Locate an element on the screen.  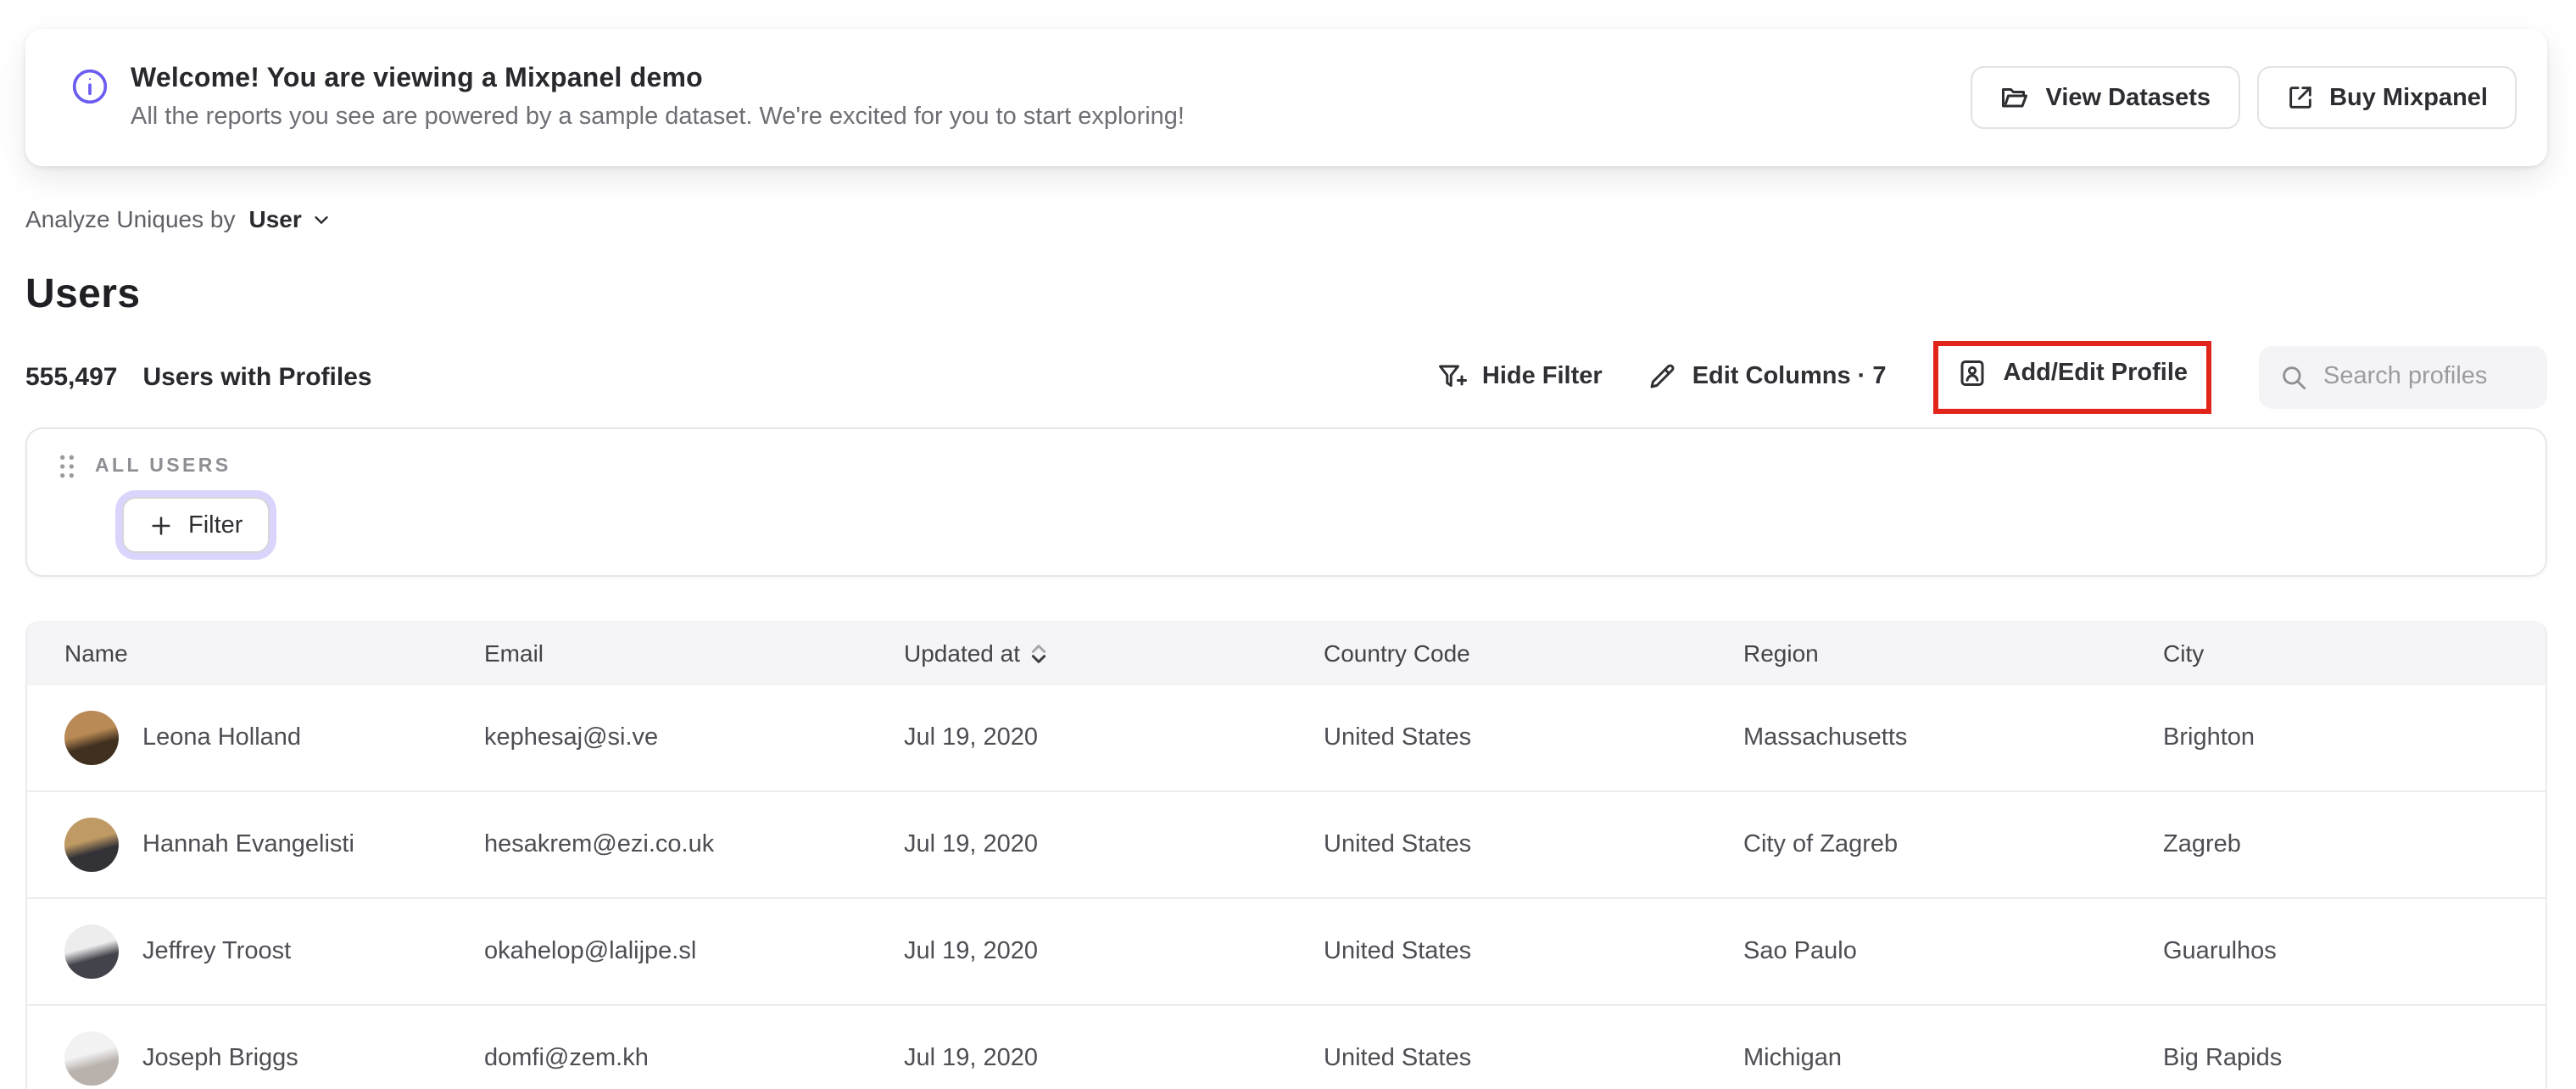
analyze-uniques-label: Analyze Uniques by is located at coordinates (130, 218).